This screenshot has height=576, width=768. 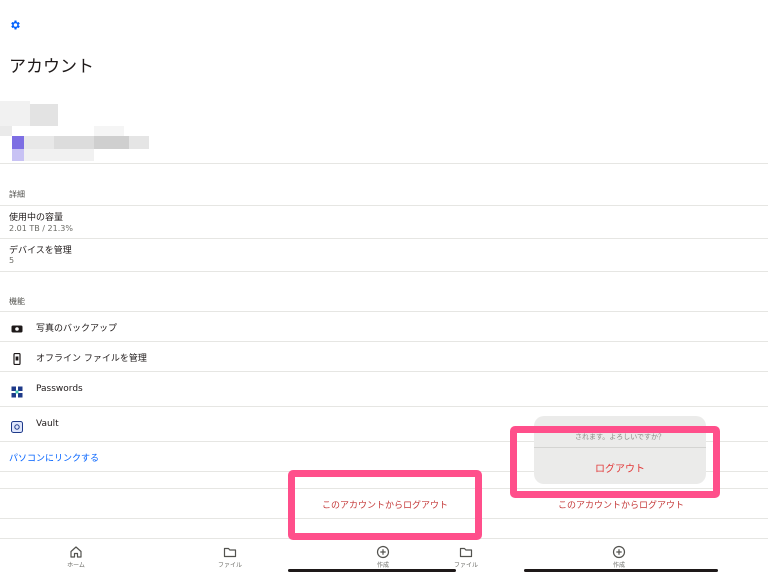 I want to click on passwords-icon, so click(x=17, y=390).